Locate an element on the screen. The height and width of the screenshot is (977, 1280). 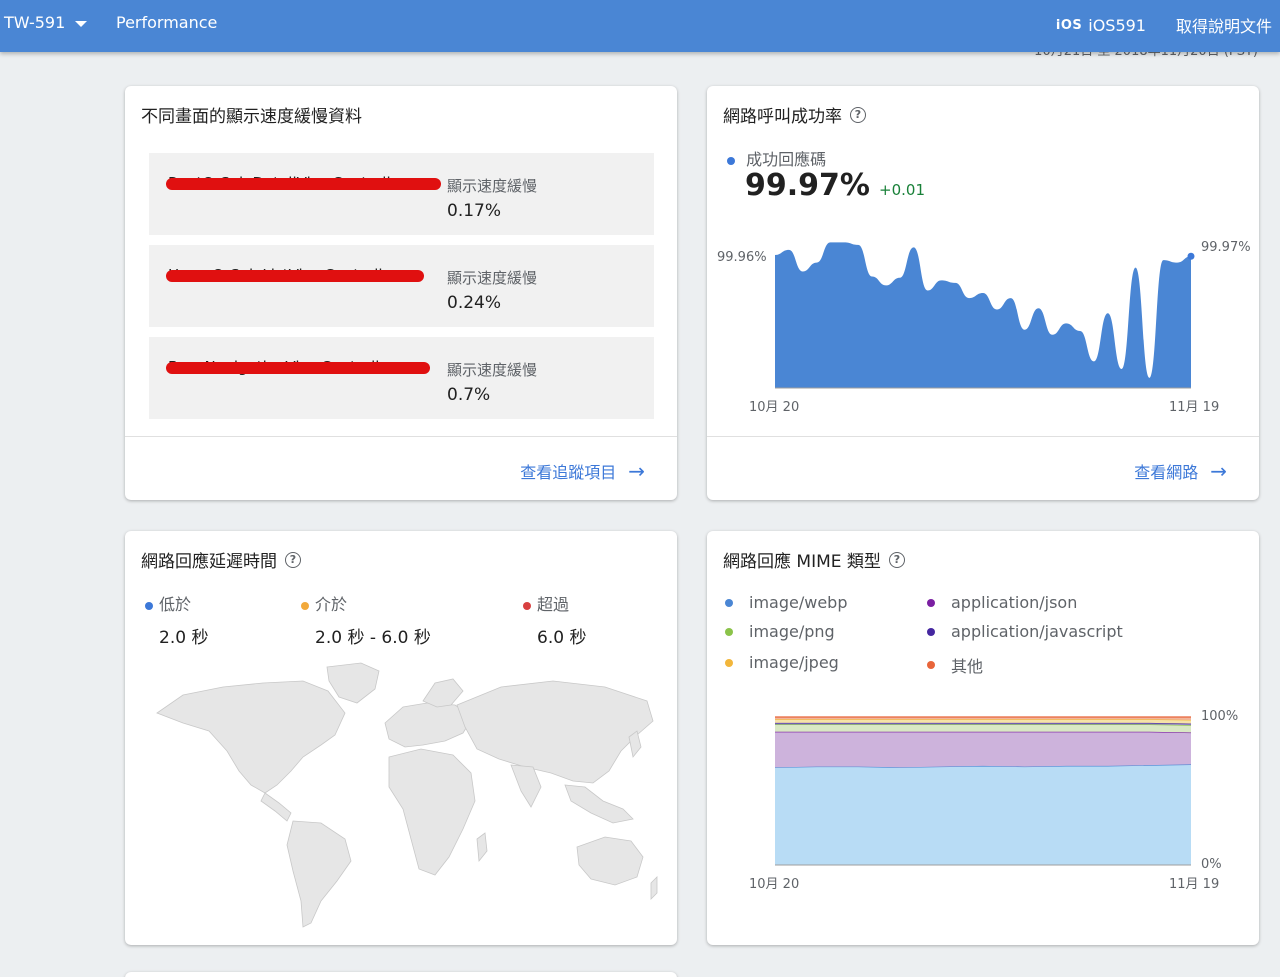
map-africa is located at coordinates (432, 812).